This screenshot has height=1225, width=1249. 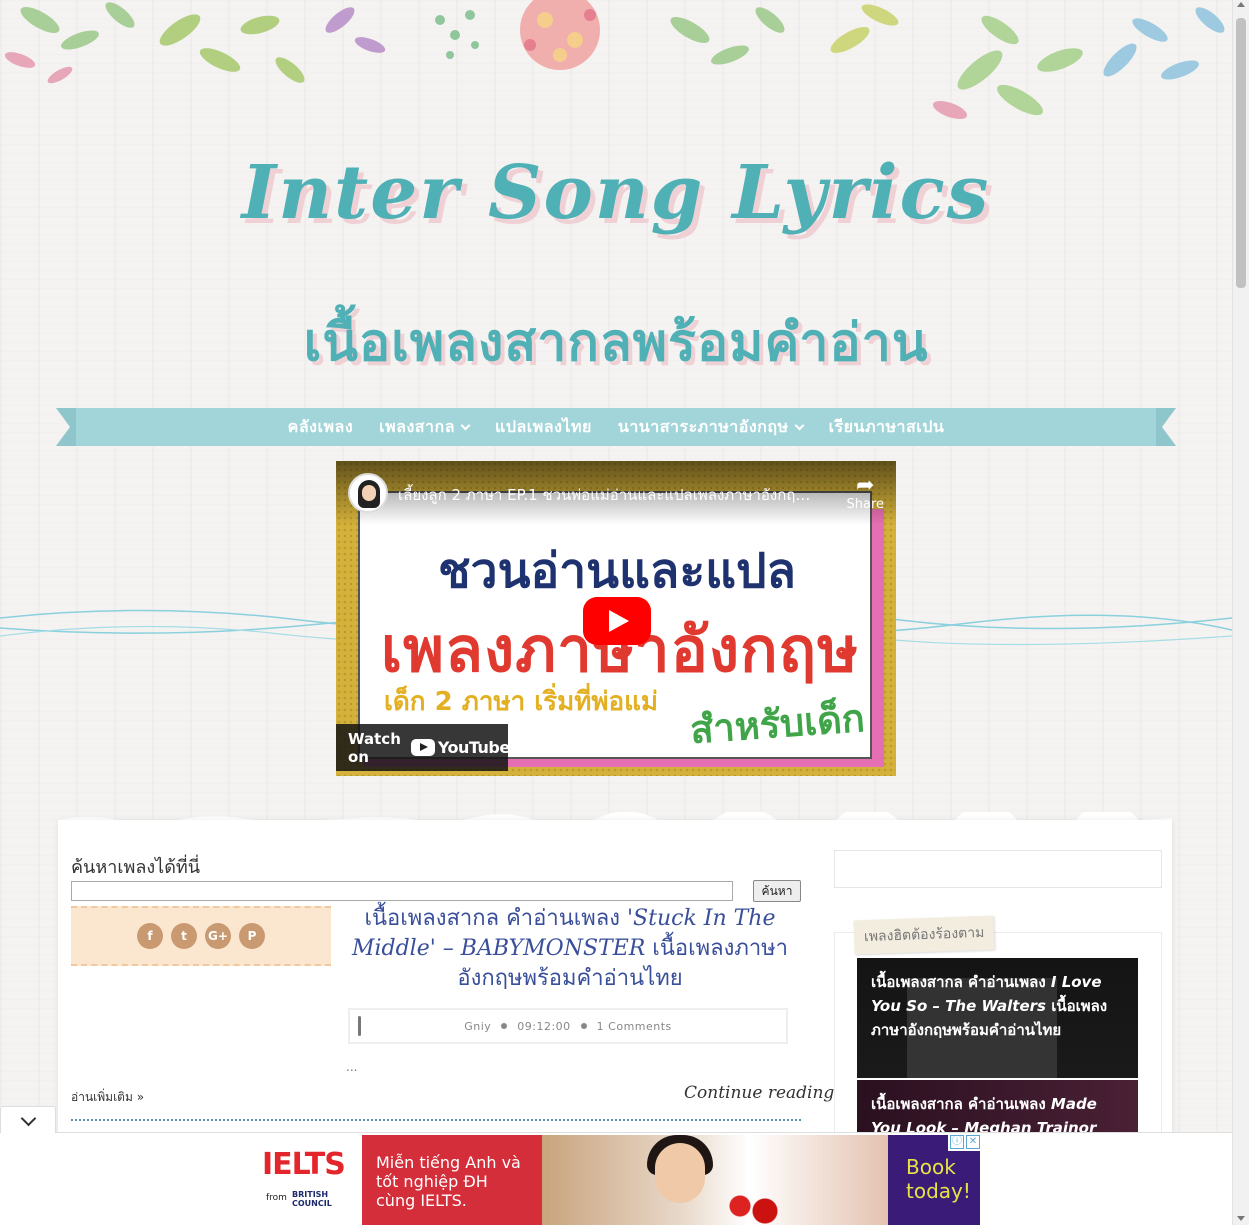 I want to click on share-button: ➦ Share, so click(x=865, y=493).